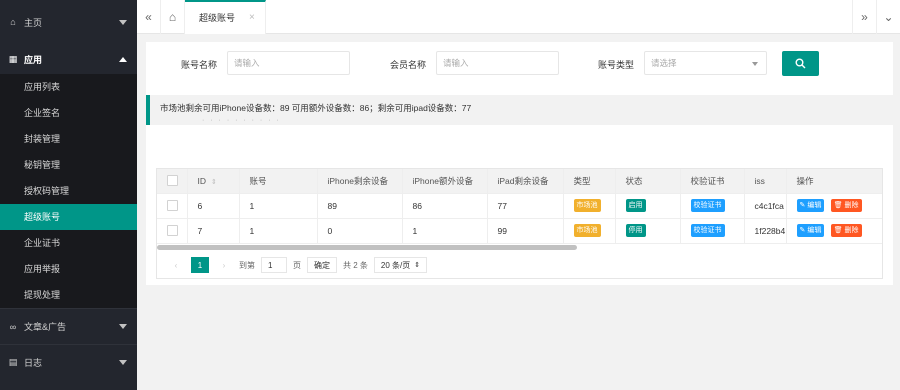 The width and height of the screenshot is (900, 390). What do you see at coordinates (176, 265) in the screenshot?
I see `prev-page-button: ‹` at bounding box center [176, 265].